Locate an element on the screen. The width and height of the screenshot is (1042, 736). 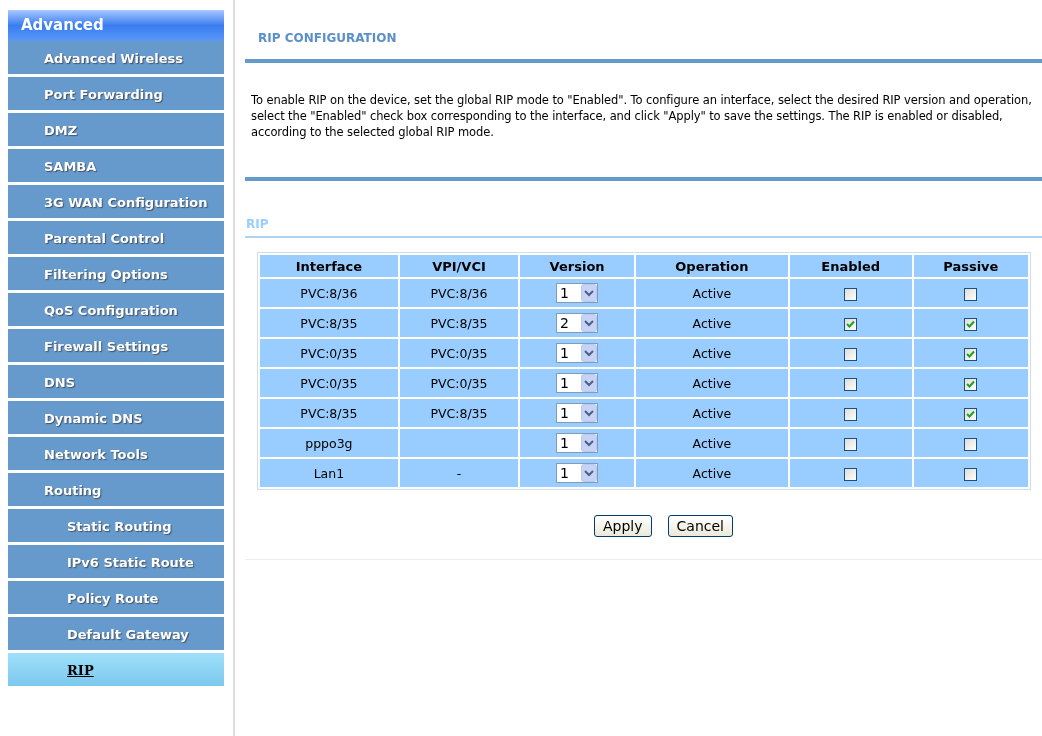
section-title: RIP is located at coordinates (257, 224).